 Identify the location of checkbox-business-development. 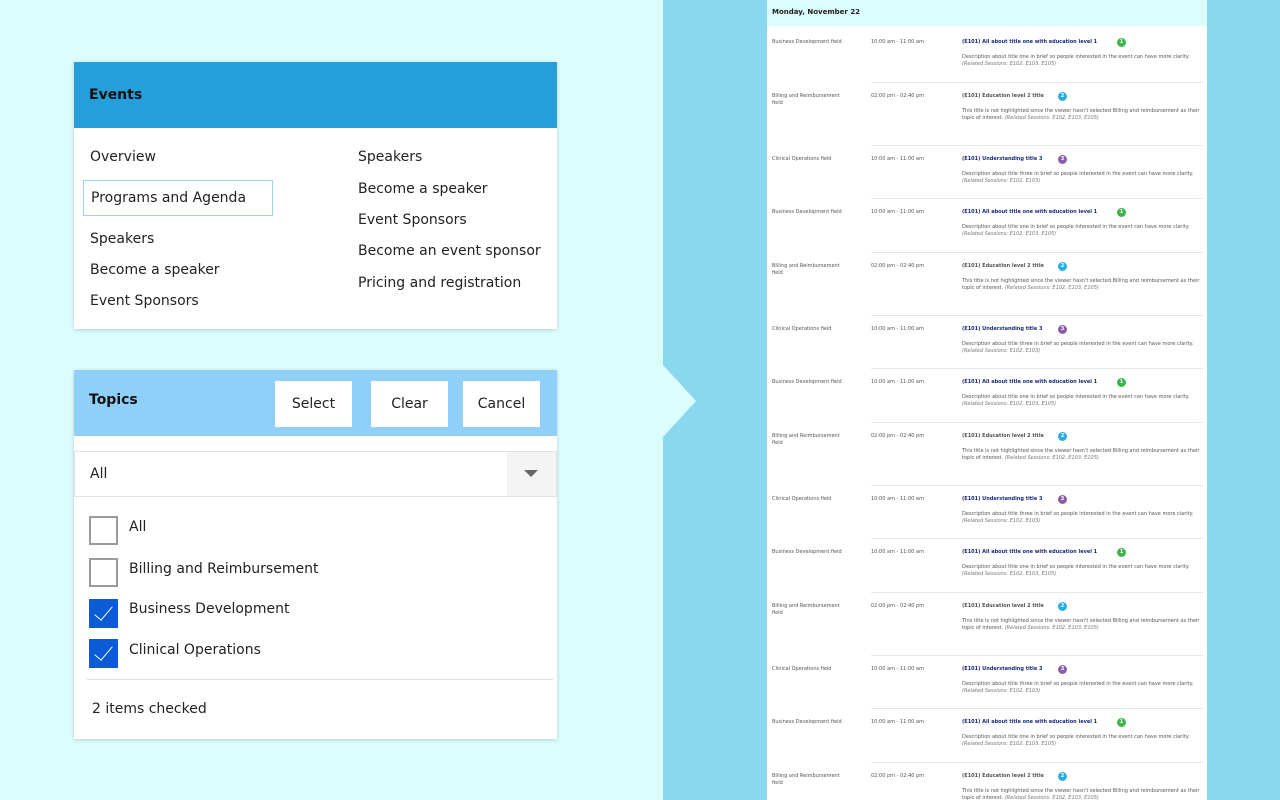
(103, 613).